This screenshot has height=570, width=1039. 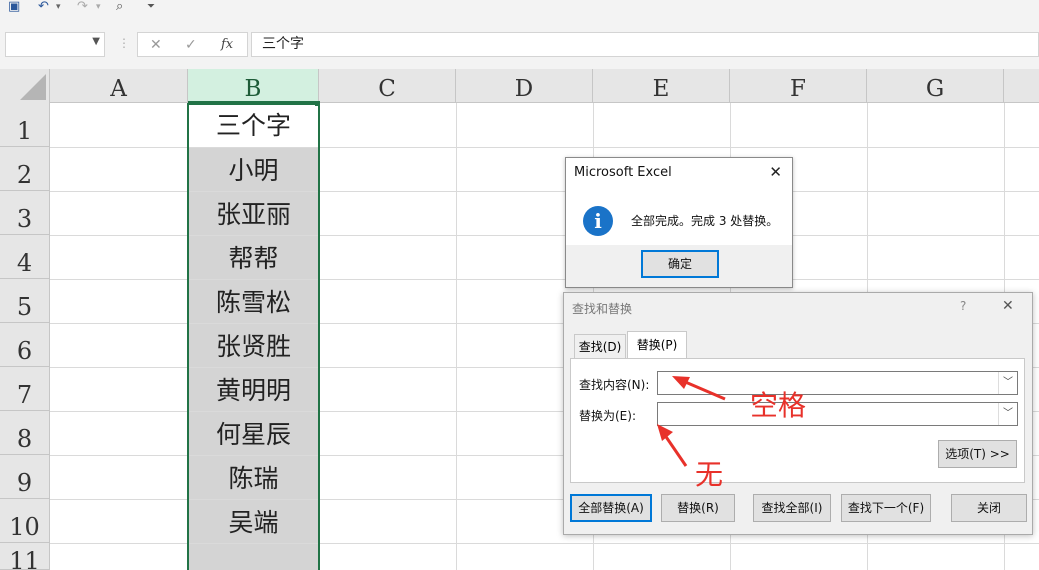 I want to click on close-button: 关闭, so click(x=989, y=508).